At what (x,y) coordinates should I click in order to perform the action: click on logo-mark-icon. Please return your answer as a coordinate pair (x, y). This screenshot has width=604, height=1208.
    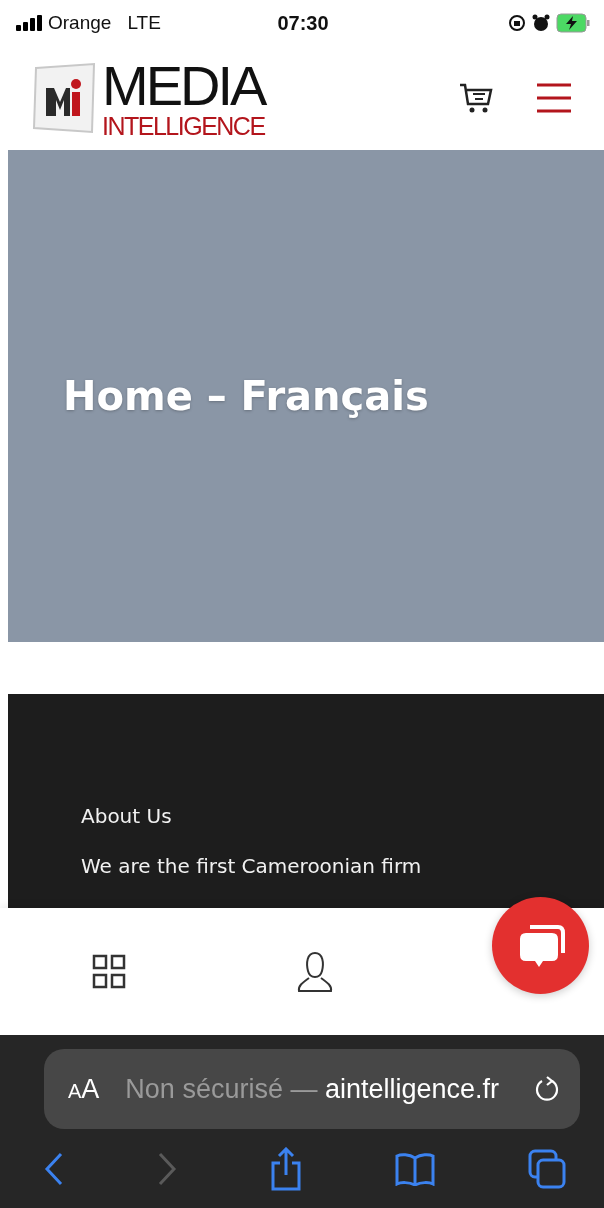
    Looking at the image, I should click on (64, 98).